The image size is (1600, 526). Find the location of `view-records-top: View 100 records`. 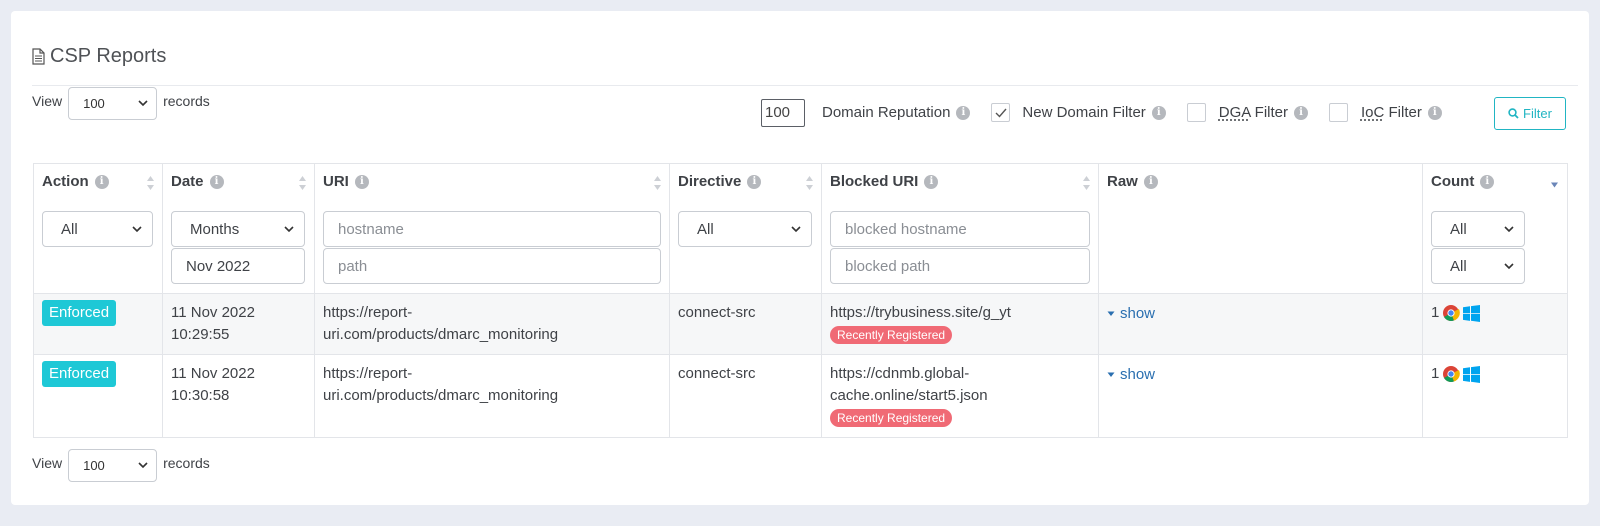

view-records-top: View 100 records is located at coordinates (115, 102).